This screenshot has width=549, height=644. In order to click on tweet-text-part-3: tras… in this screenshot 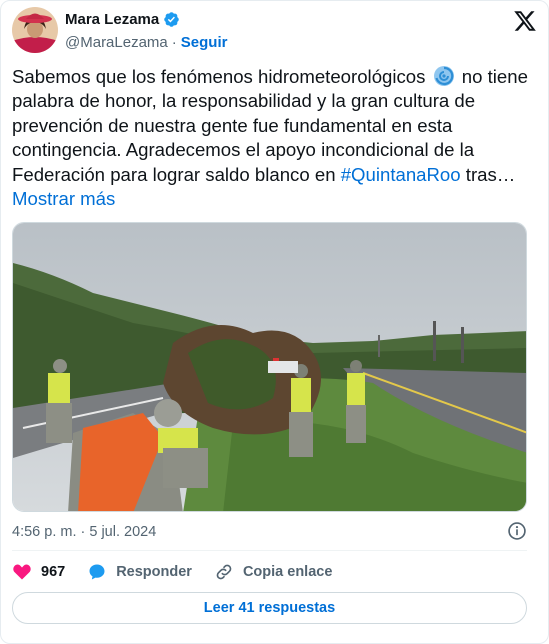, I will do `click(488, 174)`.